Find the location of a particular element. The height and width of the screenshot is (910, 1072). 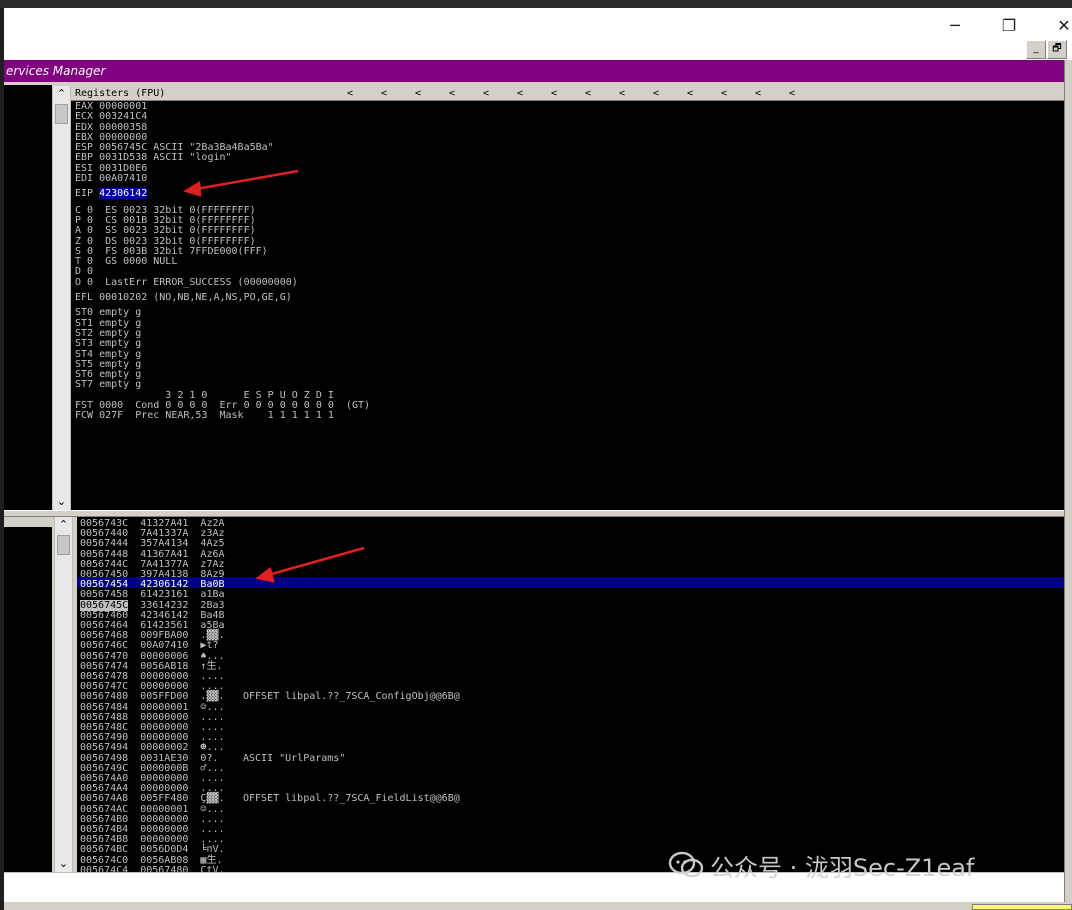

status-bar is located at coordinates (538, 906).